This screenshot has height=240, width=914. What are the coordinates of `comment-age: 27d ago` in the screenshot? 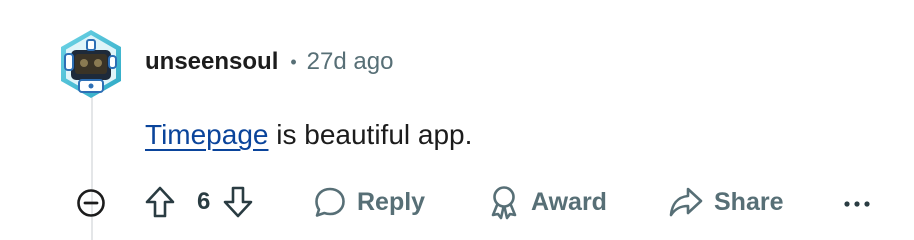 It's located at (350, 62).